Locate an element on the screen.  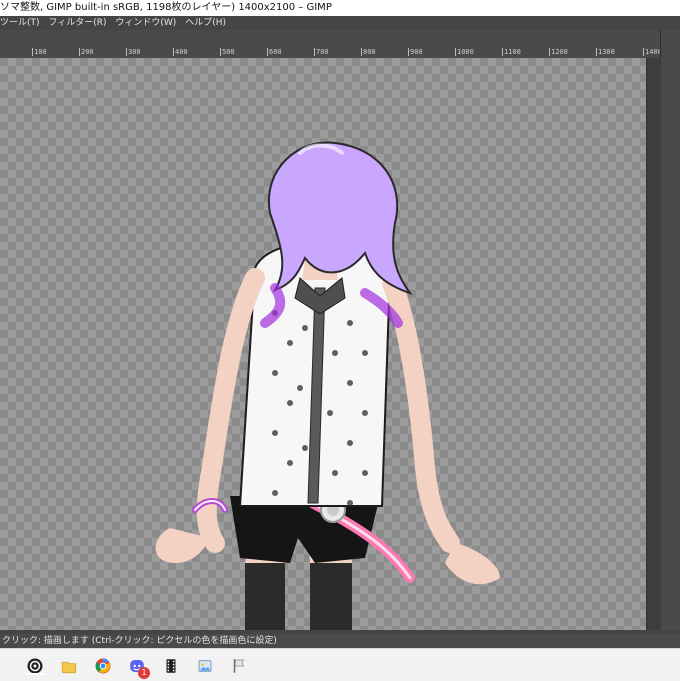
menu-windows: ウィンドウ(W) is located at coordinates (145, 23).